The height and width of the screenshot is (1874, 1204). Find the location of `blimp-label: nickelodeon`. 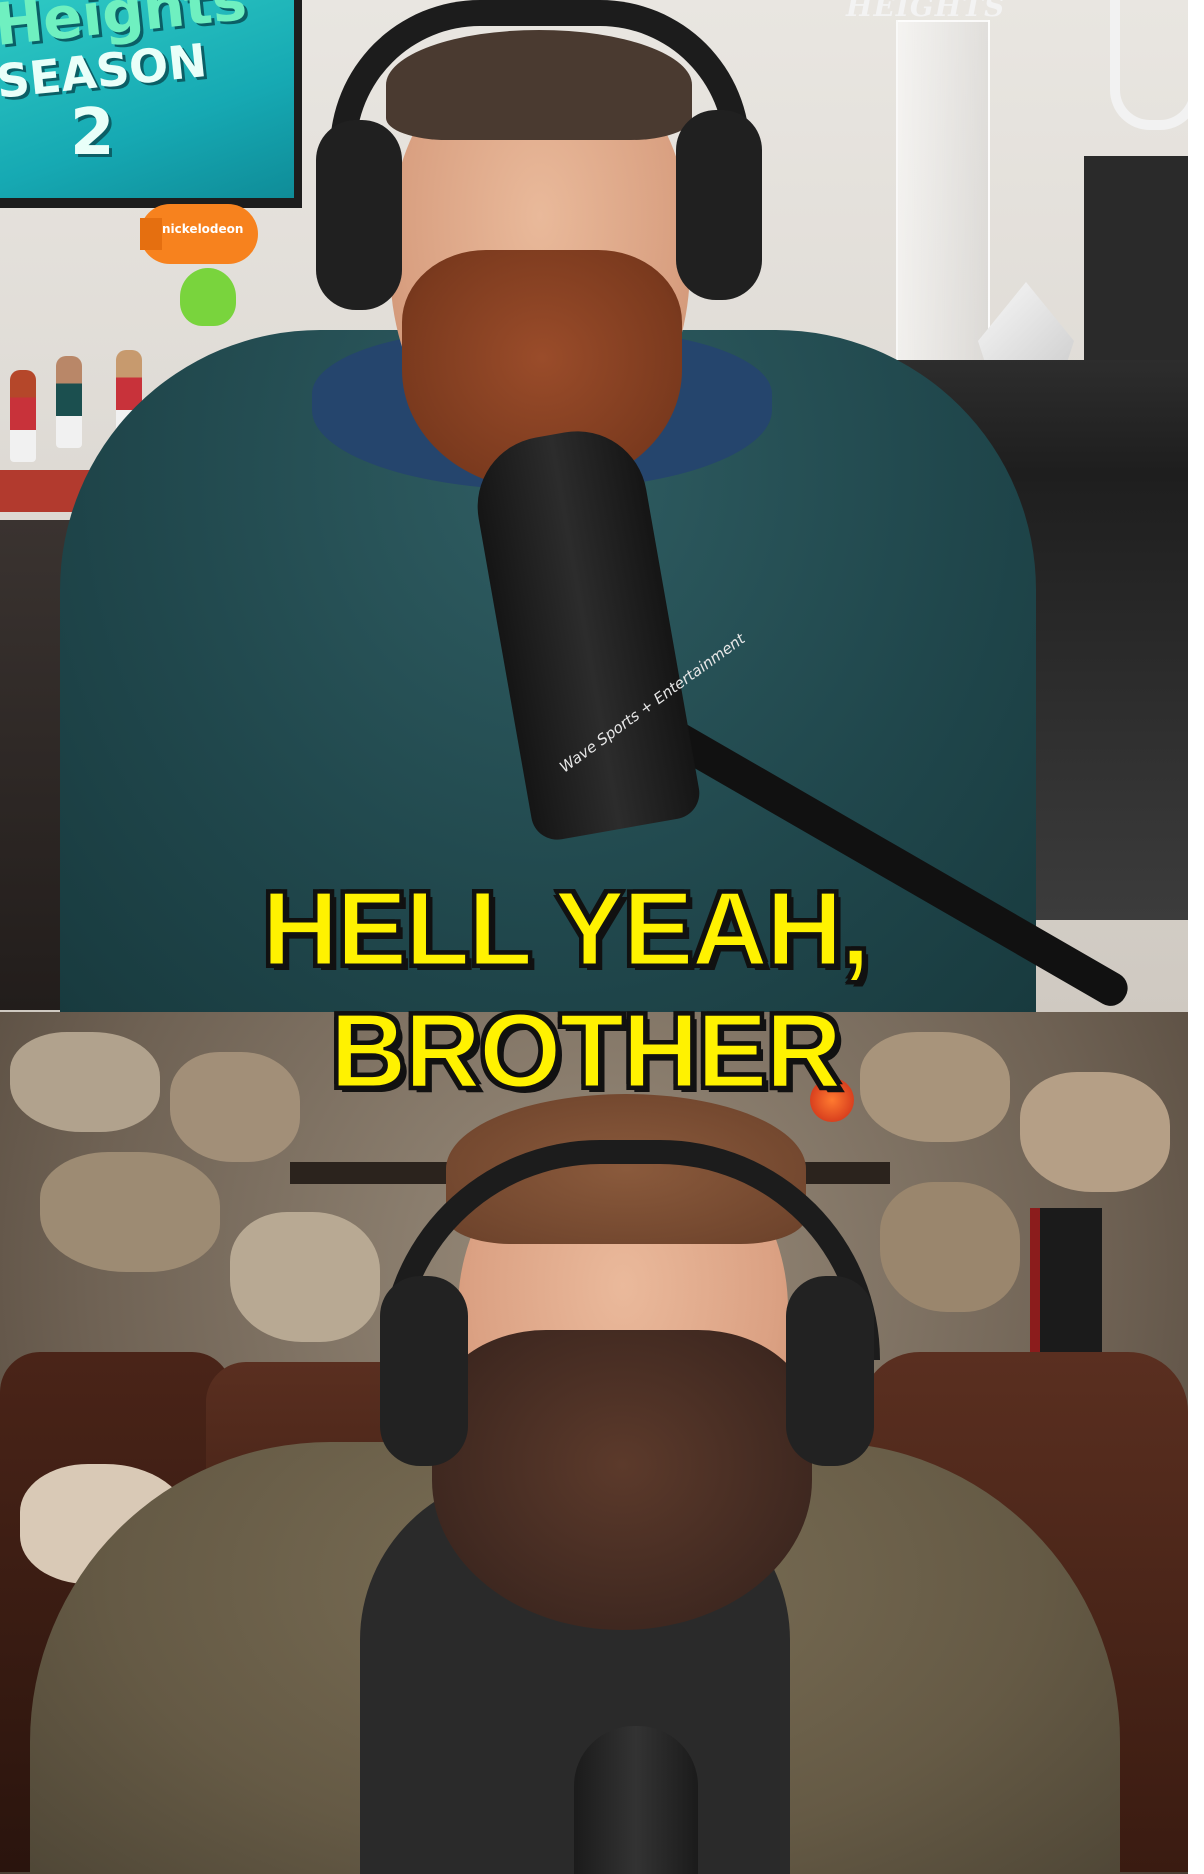

blimp-label: nickelodeon is located at coordinates (203, 229).